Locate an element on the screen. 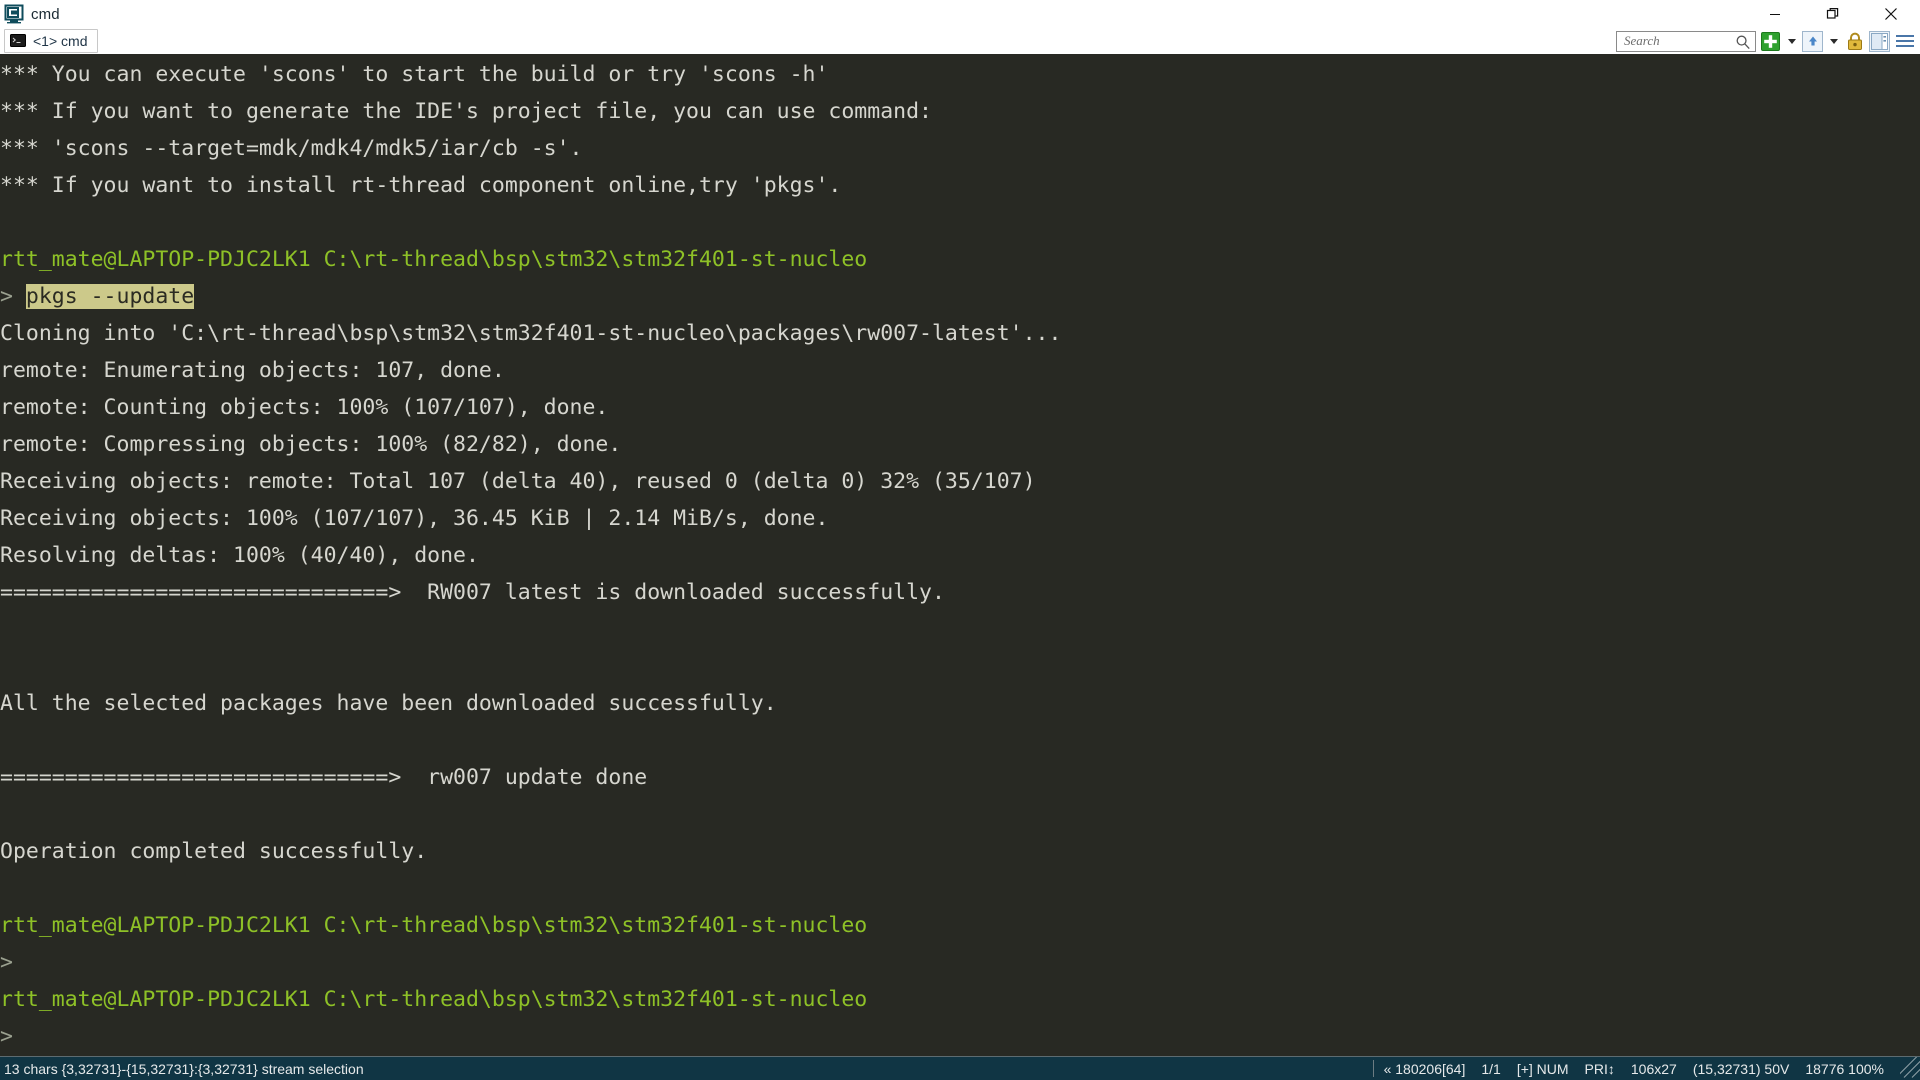  status-cell: PRI↕ is located at coordinates (1599, 1068).